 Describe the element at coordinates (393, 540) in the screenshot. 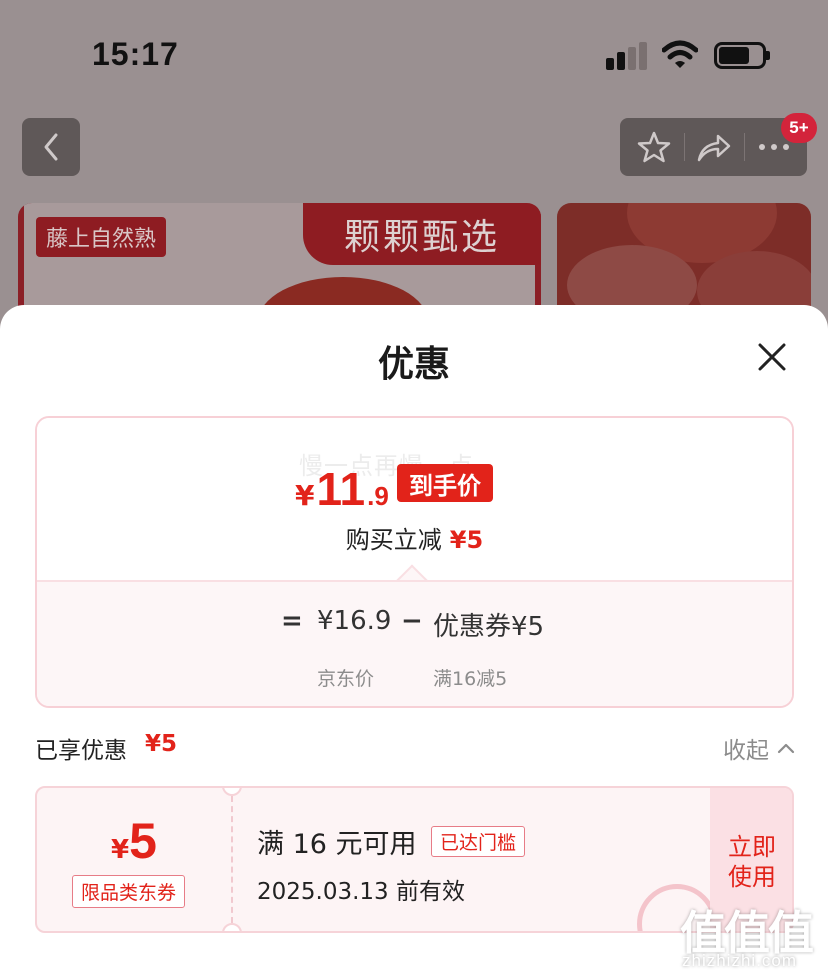

I see `instant-discount-label: 购买立减` at that location.